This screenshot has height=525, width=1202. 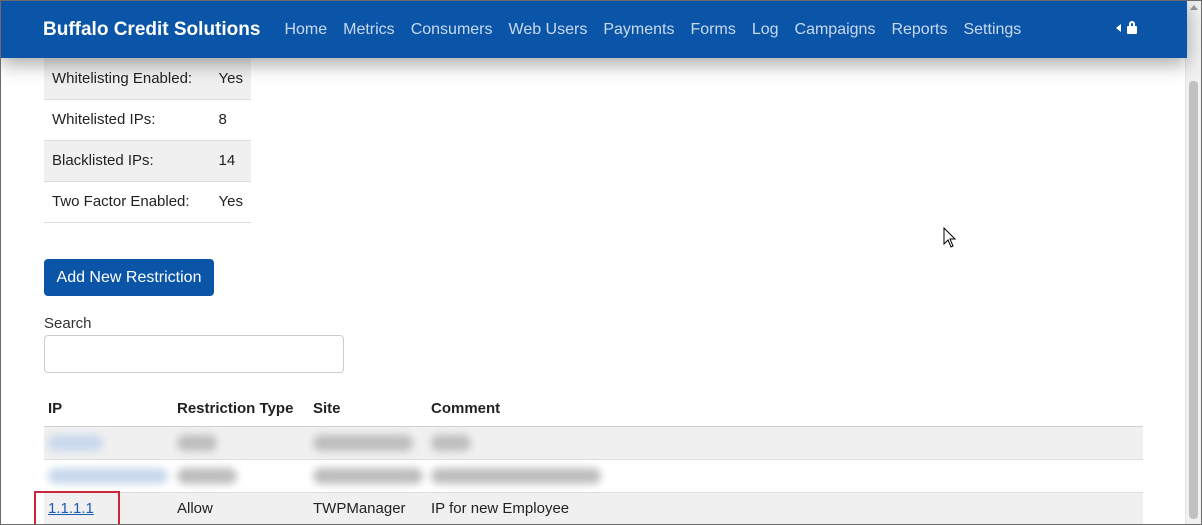 I want to click on column-header-ip: IP, so click(x=108, y=409).